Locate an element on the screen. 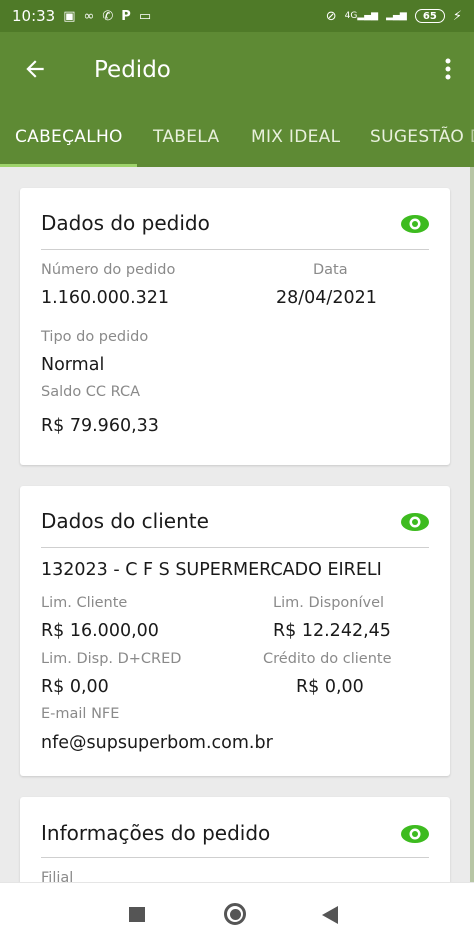 The image size is (474, 948). status-bar-right: ⊘ 4G▂▄▆ ▂▄▆ 65 ⚡ is located at coordinates (394, 16).